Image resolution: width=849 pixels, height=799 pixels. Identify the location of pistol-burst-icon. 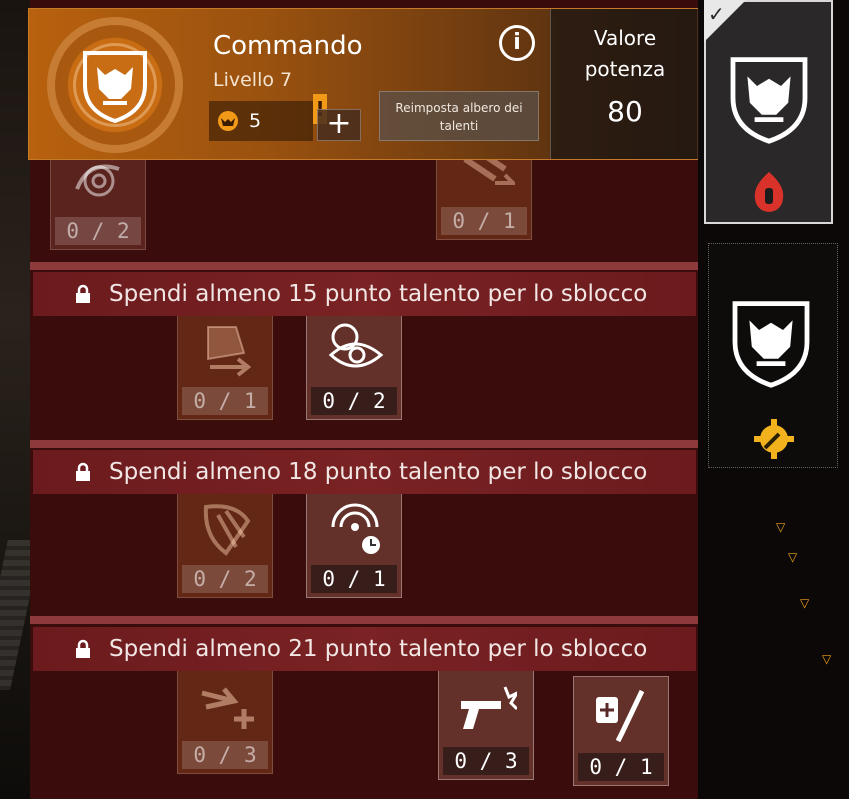
(489, 707).